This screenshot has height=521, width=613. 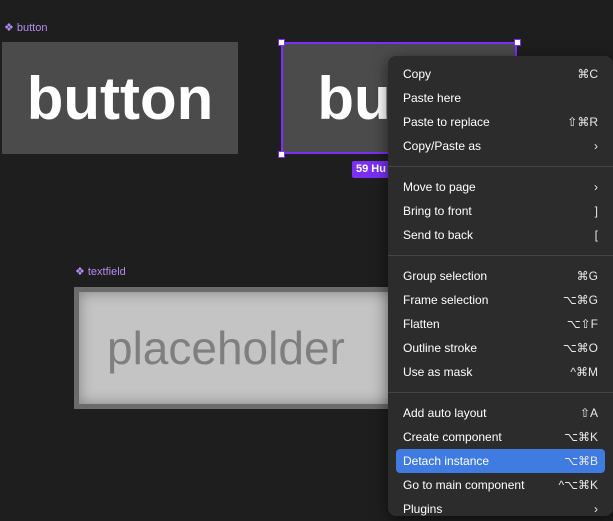 What do you see at coordinates (32, 28) in the screenshot?
I see `button-component-name: button` at bounding box center [32, 28].